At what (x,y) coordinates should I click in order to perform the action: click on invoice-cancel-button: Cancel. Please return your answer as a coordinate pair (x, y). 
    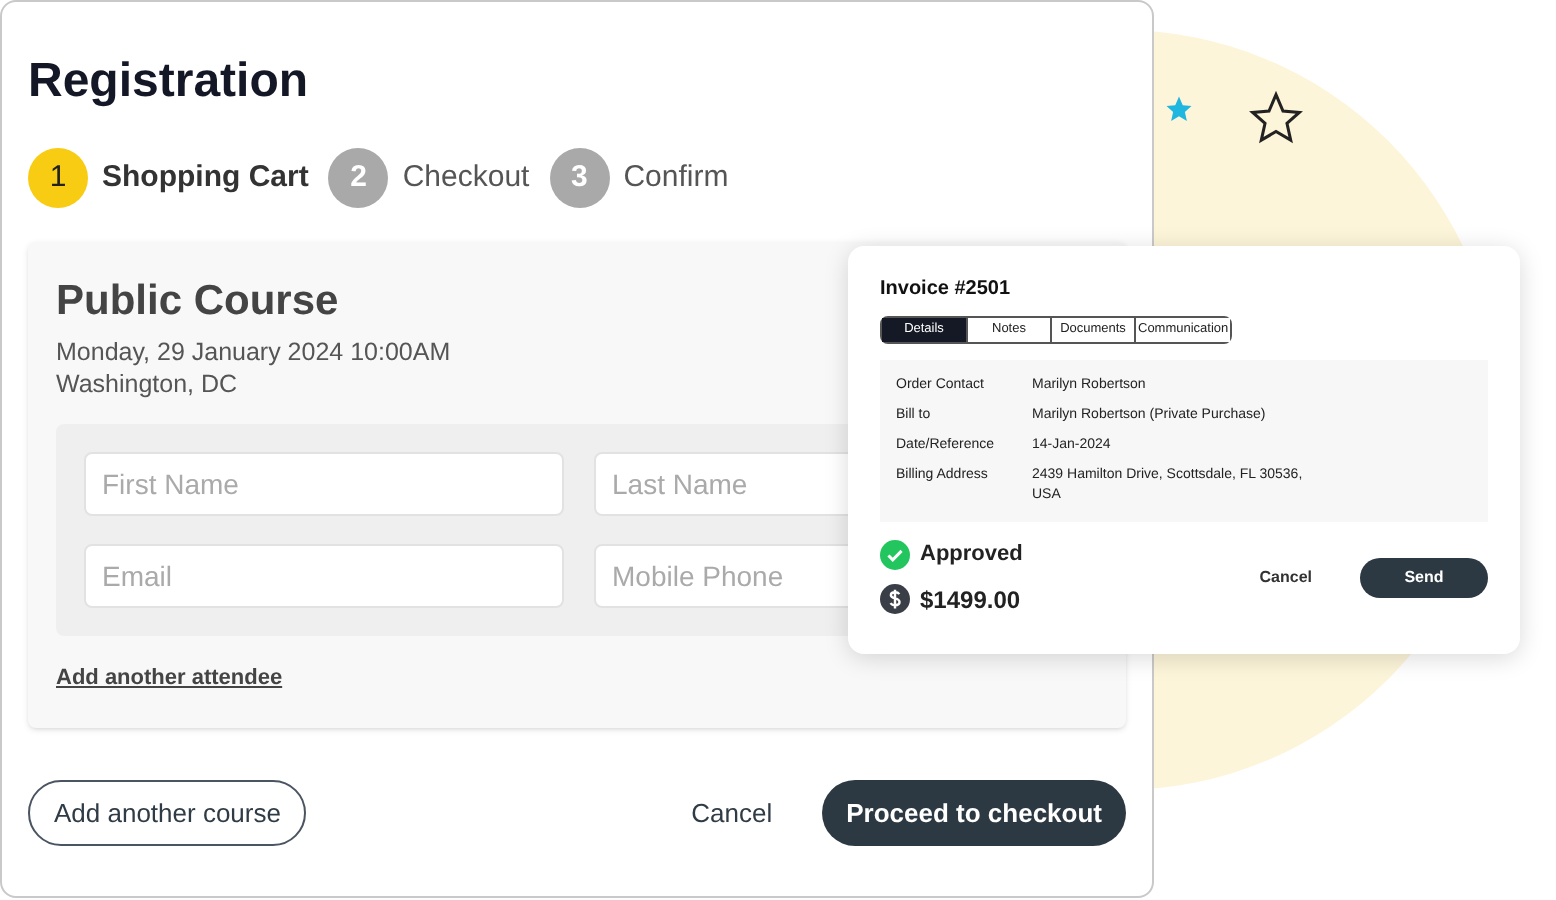
    Looking at the image, I should click on (1285, 577).